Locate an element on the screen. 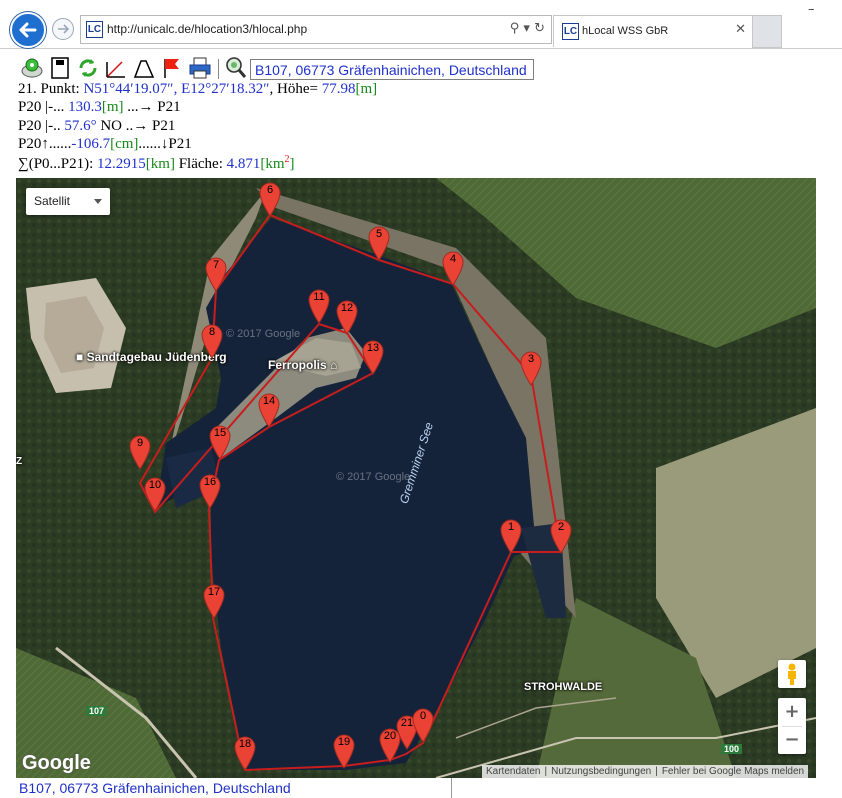 This screenshot has height=798, width=842. triangle-icon is located at coordinates (144, 69).